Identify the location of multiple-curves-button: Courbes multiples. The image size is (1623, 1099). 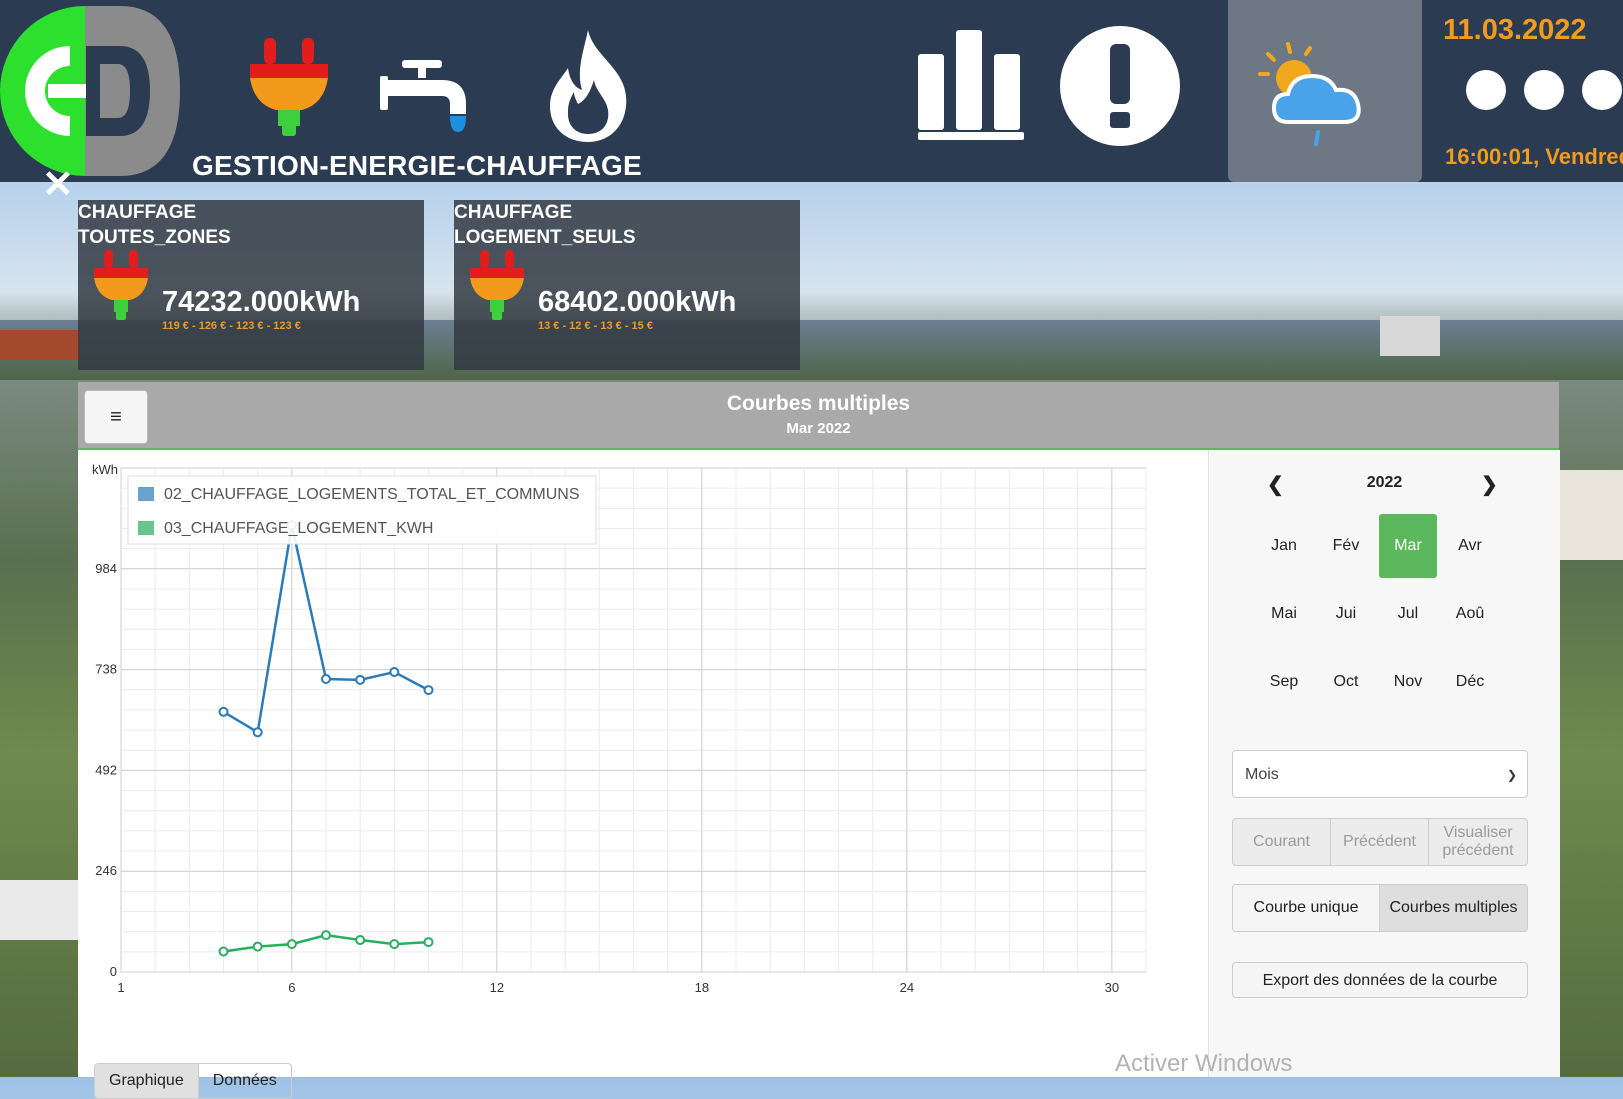
(1453, 908).